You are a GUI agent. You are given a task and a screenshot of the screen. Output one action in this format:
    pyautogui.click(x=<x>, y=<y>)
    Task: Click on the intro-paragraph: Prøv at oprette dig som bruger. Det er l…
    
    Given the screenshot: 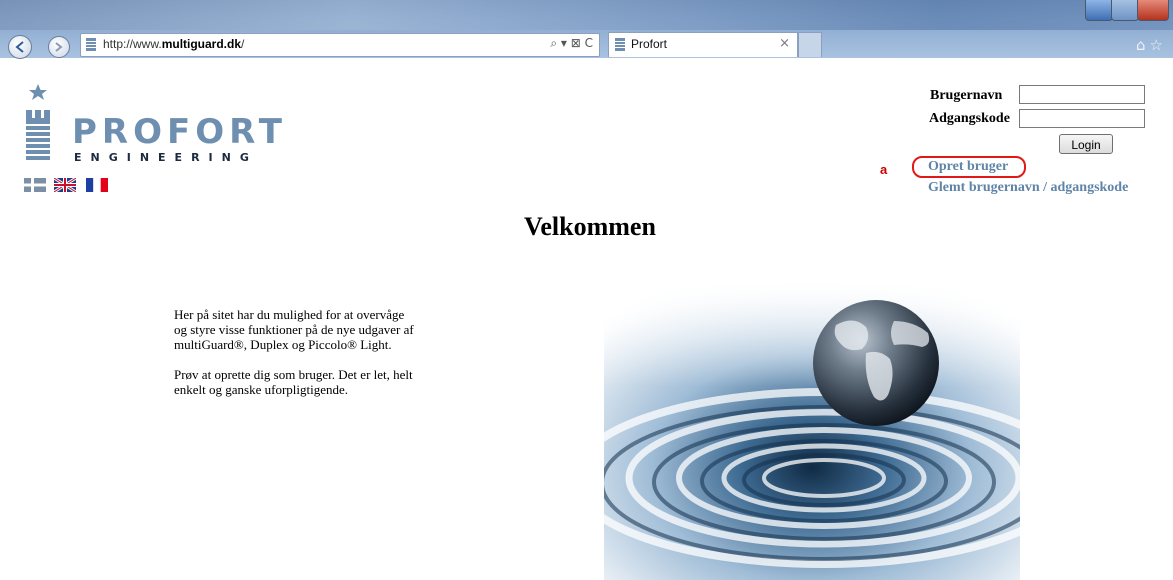 What is the action you would take?
    pyautogui.click(x=293, y=382)
    